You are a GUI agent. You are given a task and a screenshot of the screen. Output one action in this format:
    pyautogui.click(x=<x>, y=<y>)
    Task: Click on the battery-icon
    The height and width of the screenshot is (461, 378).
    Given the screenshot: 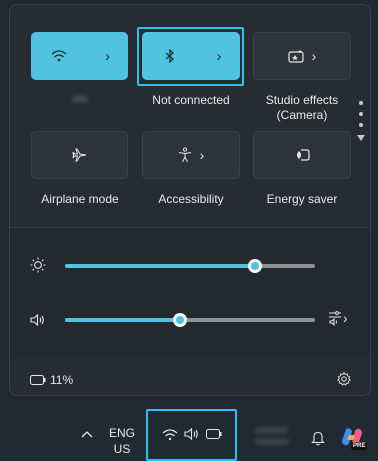 What is the action you would take?
    pyautogui.click(x=38, y=380)
    